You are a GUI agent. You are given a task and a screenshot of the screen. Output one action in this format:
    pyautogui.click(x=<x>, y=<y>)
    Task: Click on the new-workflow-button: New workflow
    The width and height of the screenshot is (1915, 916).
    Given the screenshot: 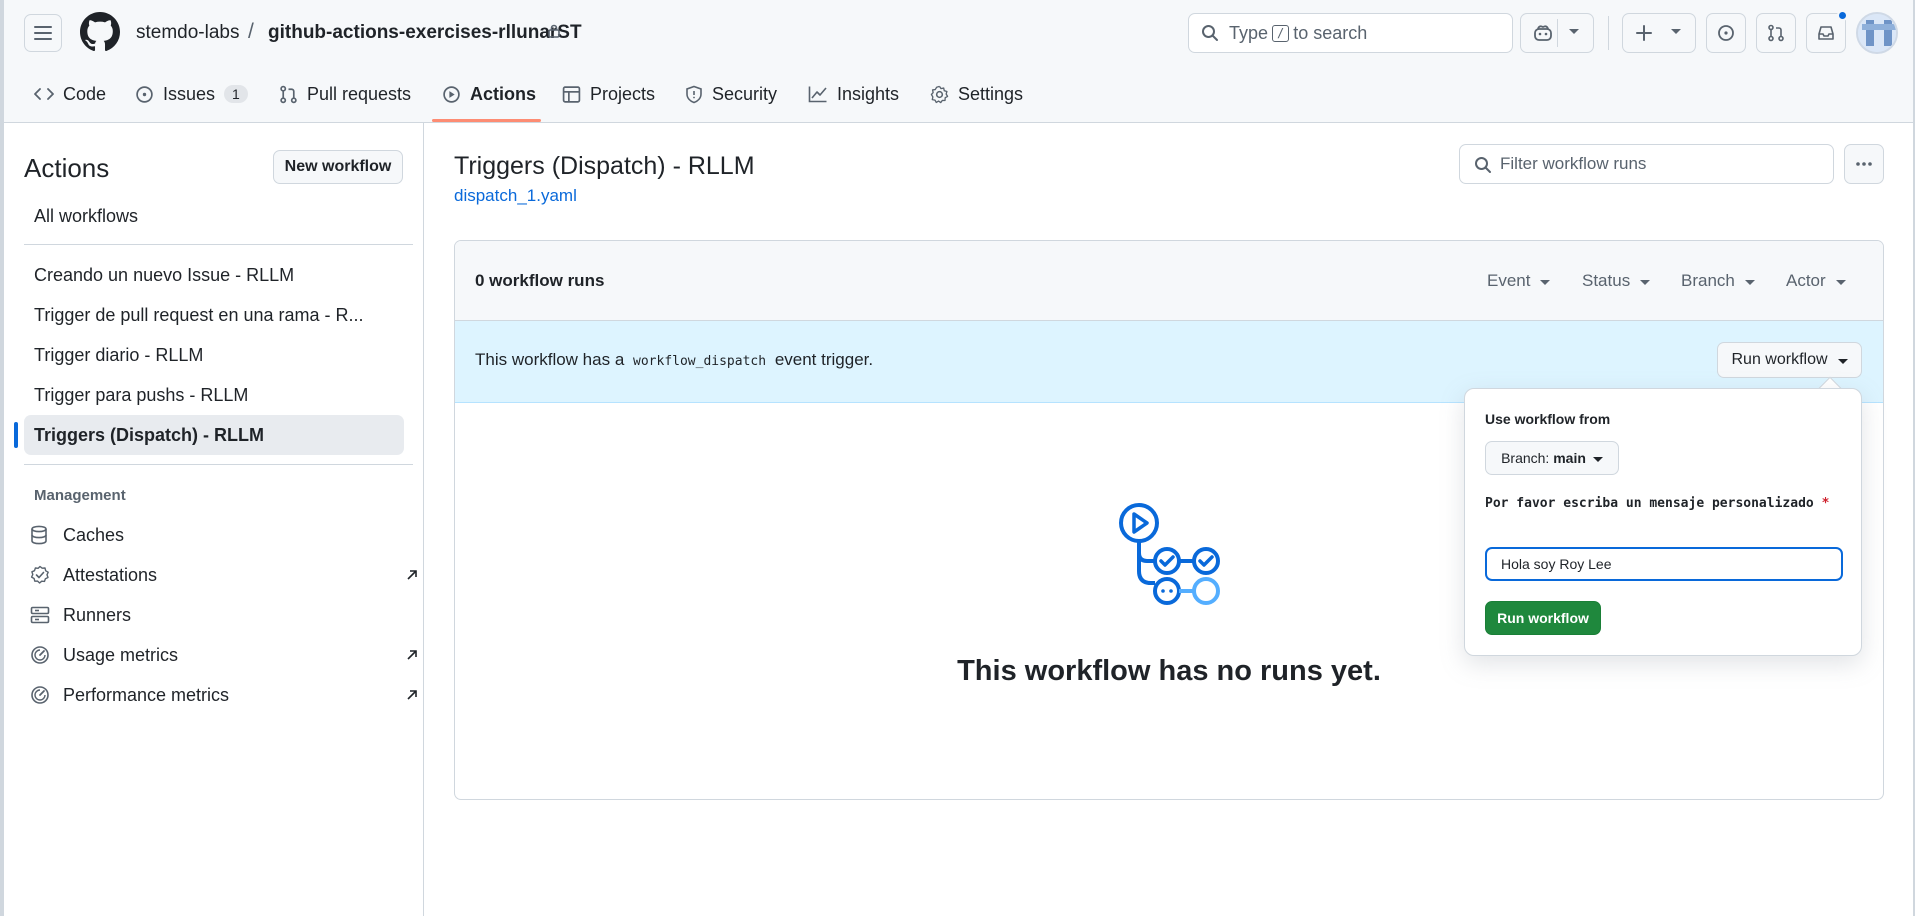 What is the action you would take?
    pyautogui.click(x=338, y=167)
    